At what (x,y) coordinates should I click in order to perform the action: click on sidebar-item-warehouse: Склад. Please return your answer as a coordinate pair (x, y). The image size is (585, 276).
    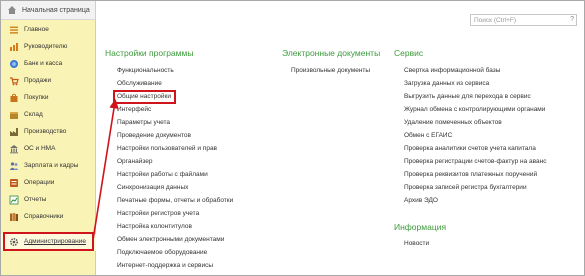
    Looking at the image, I should click on (48, 115).